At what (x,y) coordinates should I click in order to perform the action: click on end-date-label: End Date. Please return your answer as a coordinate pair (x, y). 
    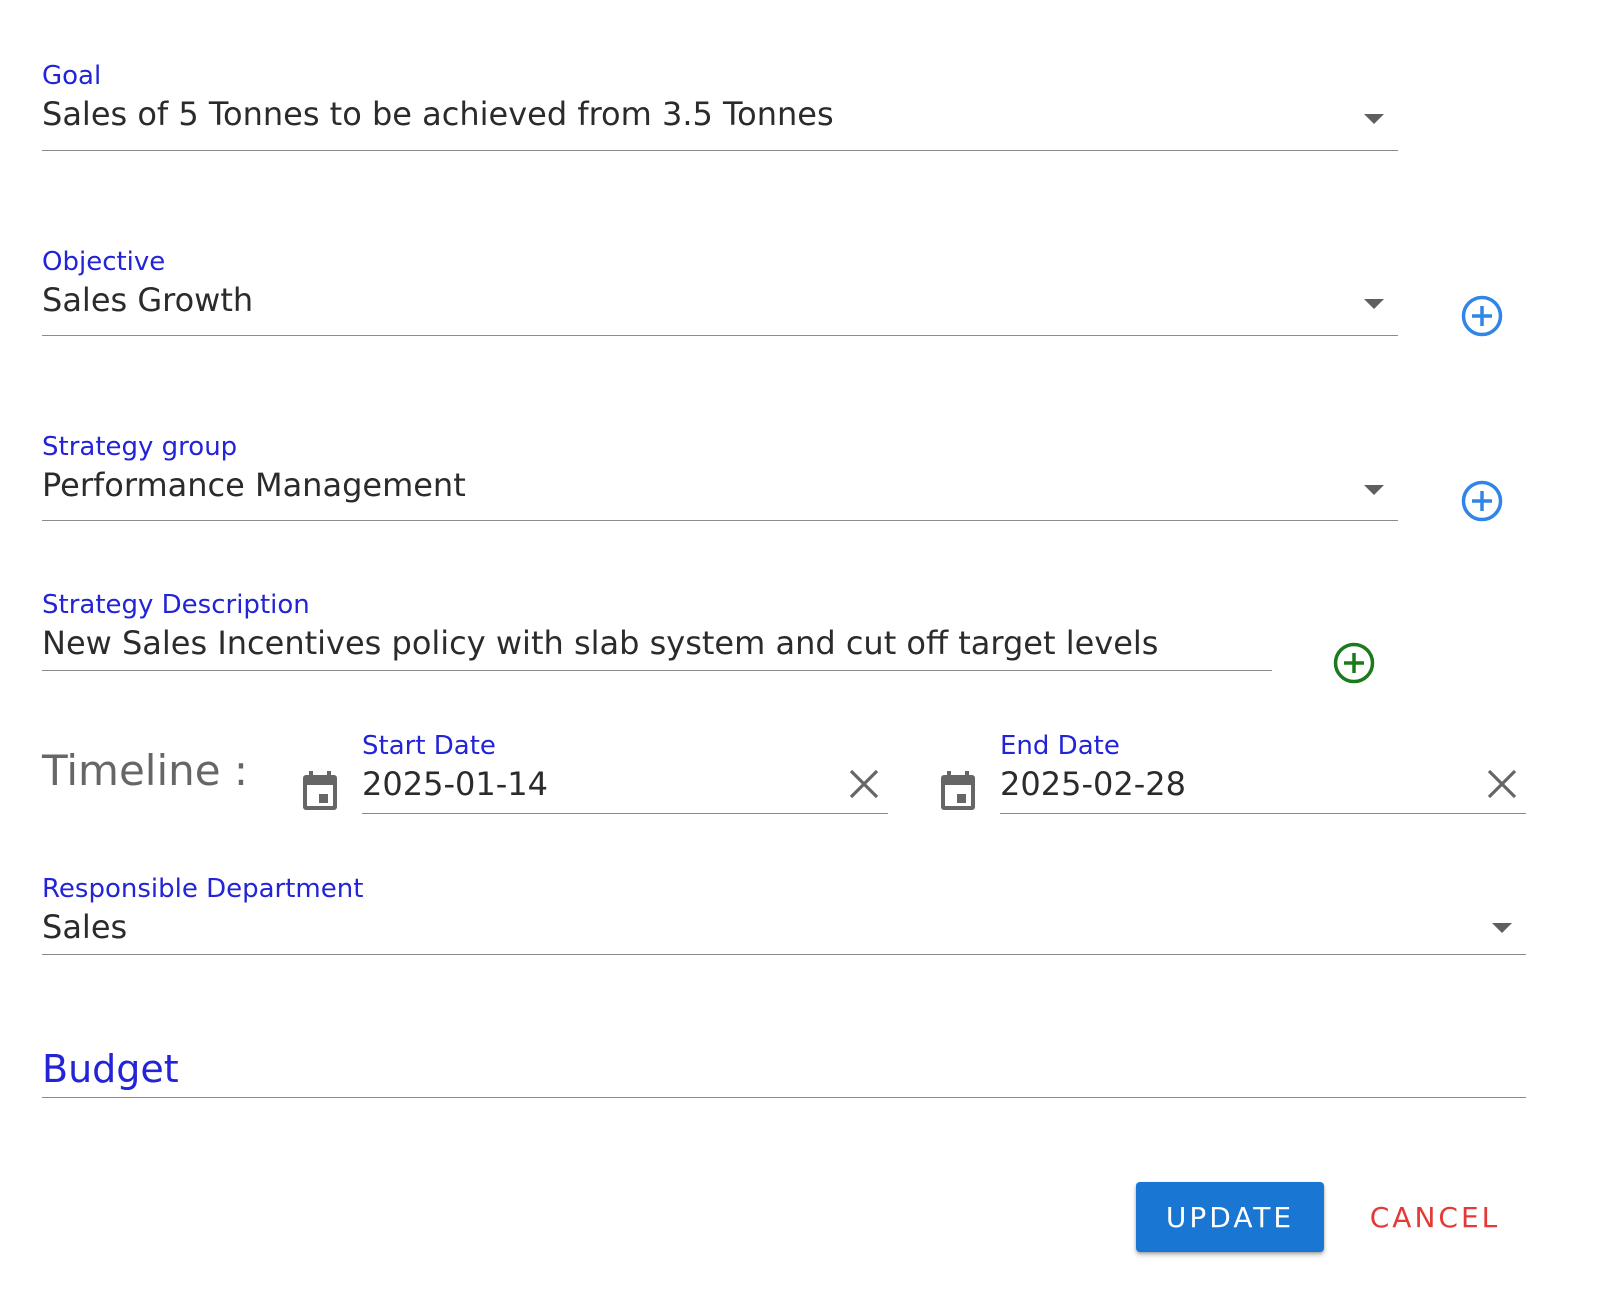
    Looking at the image, I should click on (1060, 746).